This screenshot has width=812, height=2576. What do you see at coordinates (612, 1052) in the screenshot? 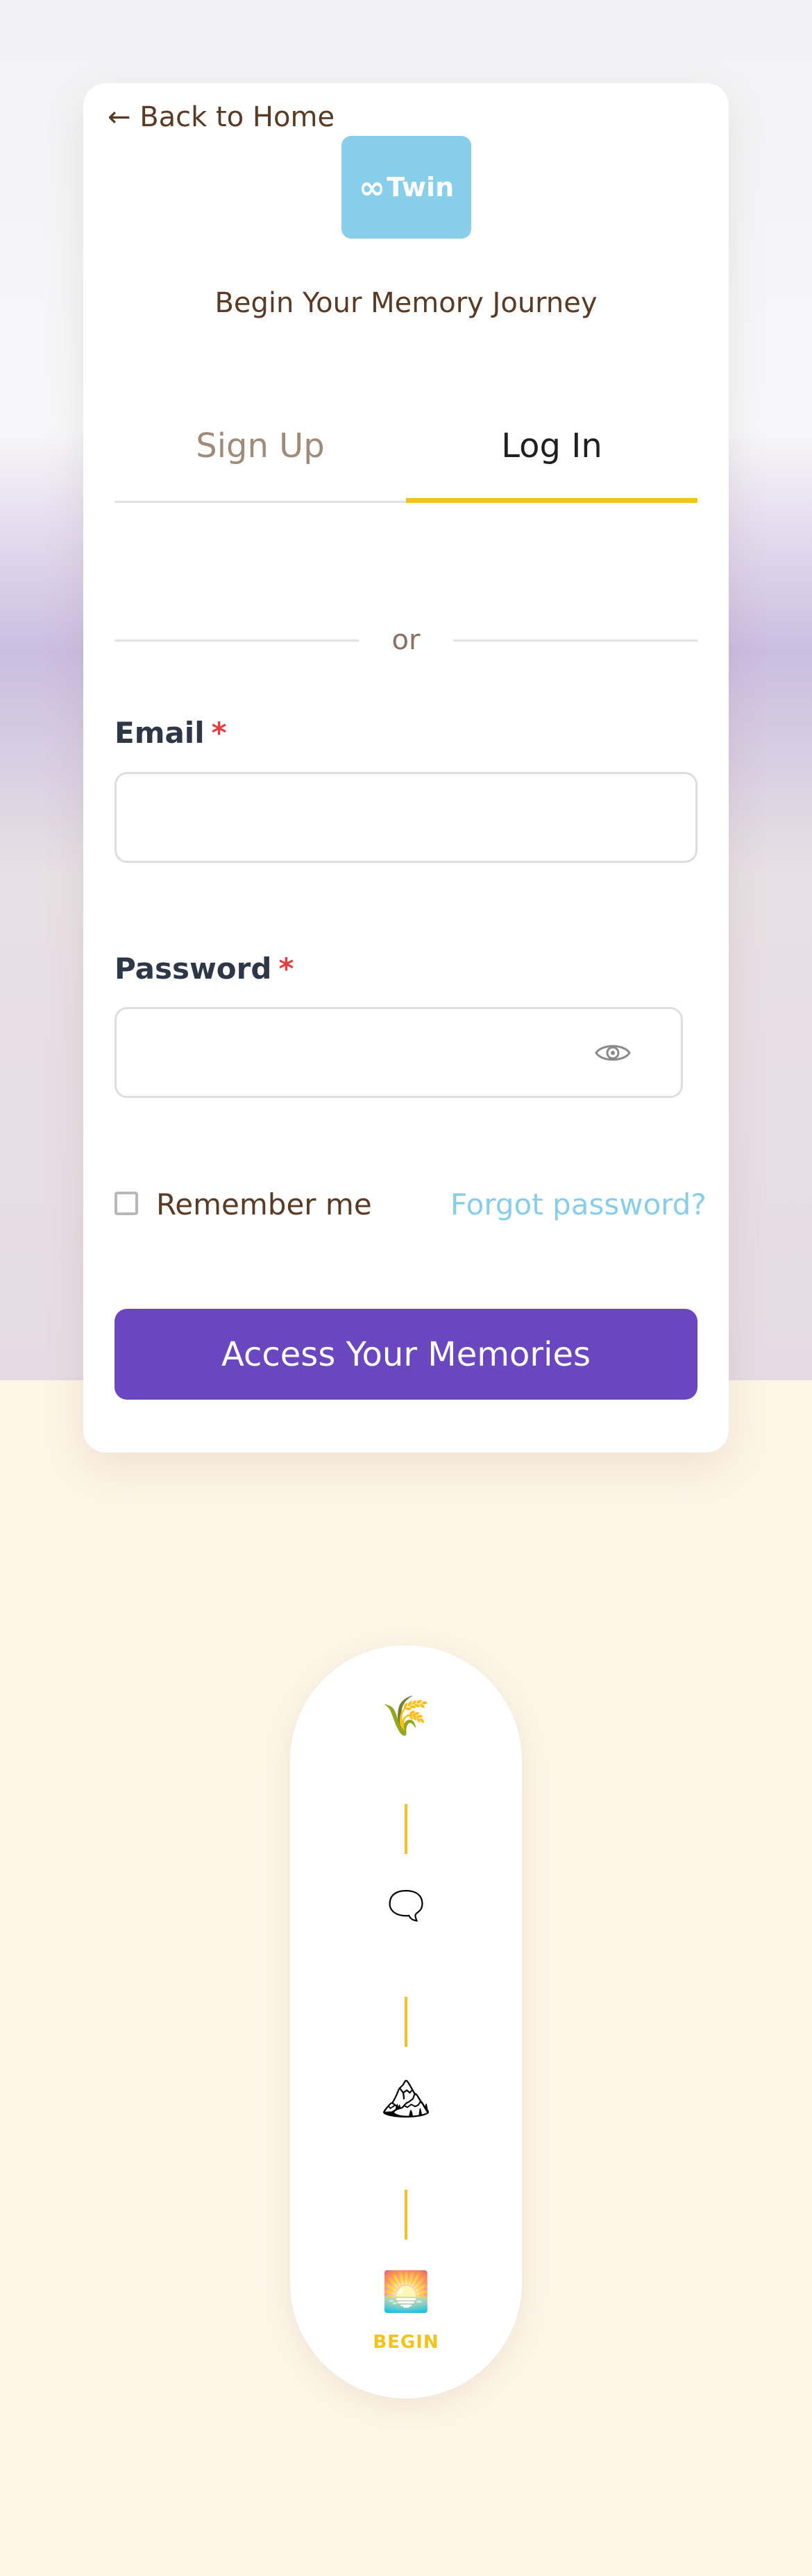
I see `eye-icon` at bounding box center [612, 1052].